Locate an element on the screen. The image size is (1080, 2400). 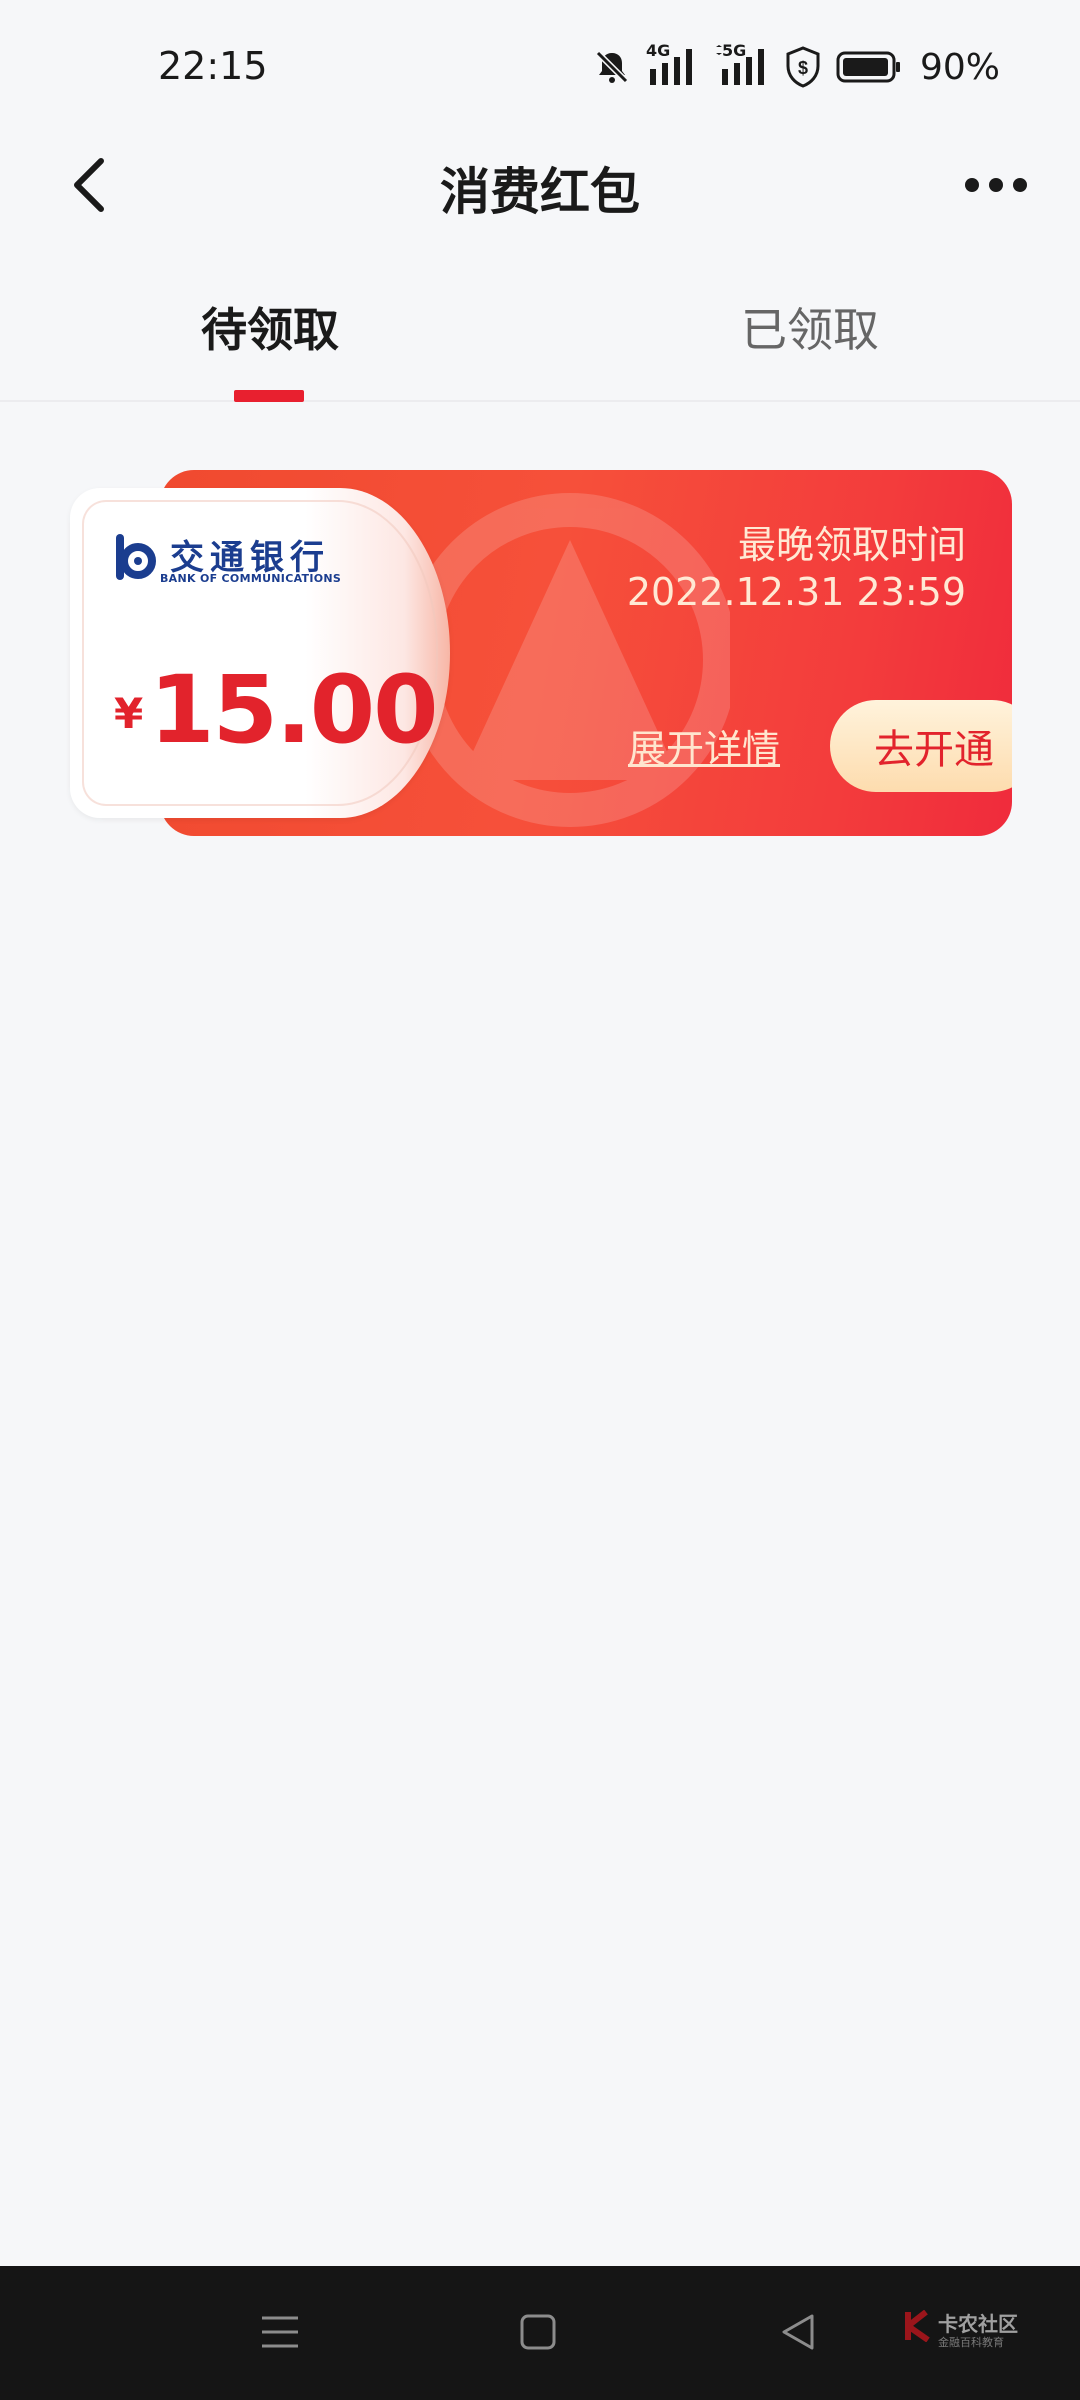
watermark-subtext: 金融百科教育 is located at coordinates (971, 2342).